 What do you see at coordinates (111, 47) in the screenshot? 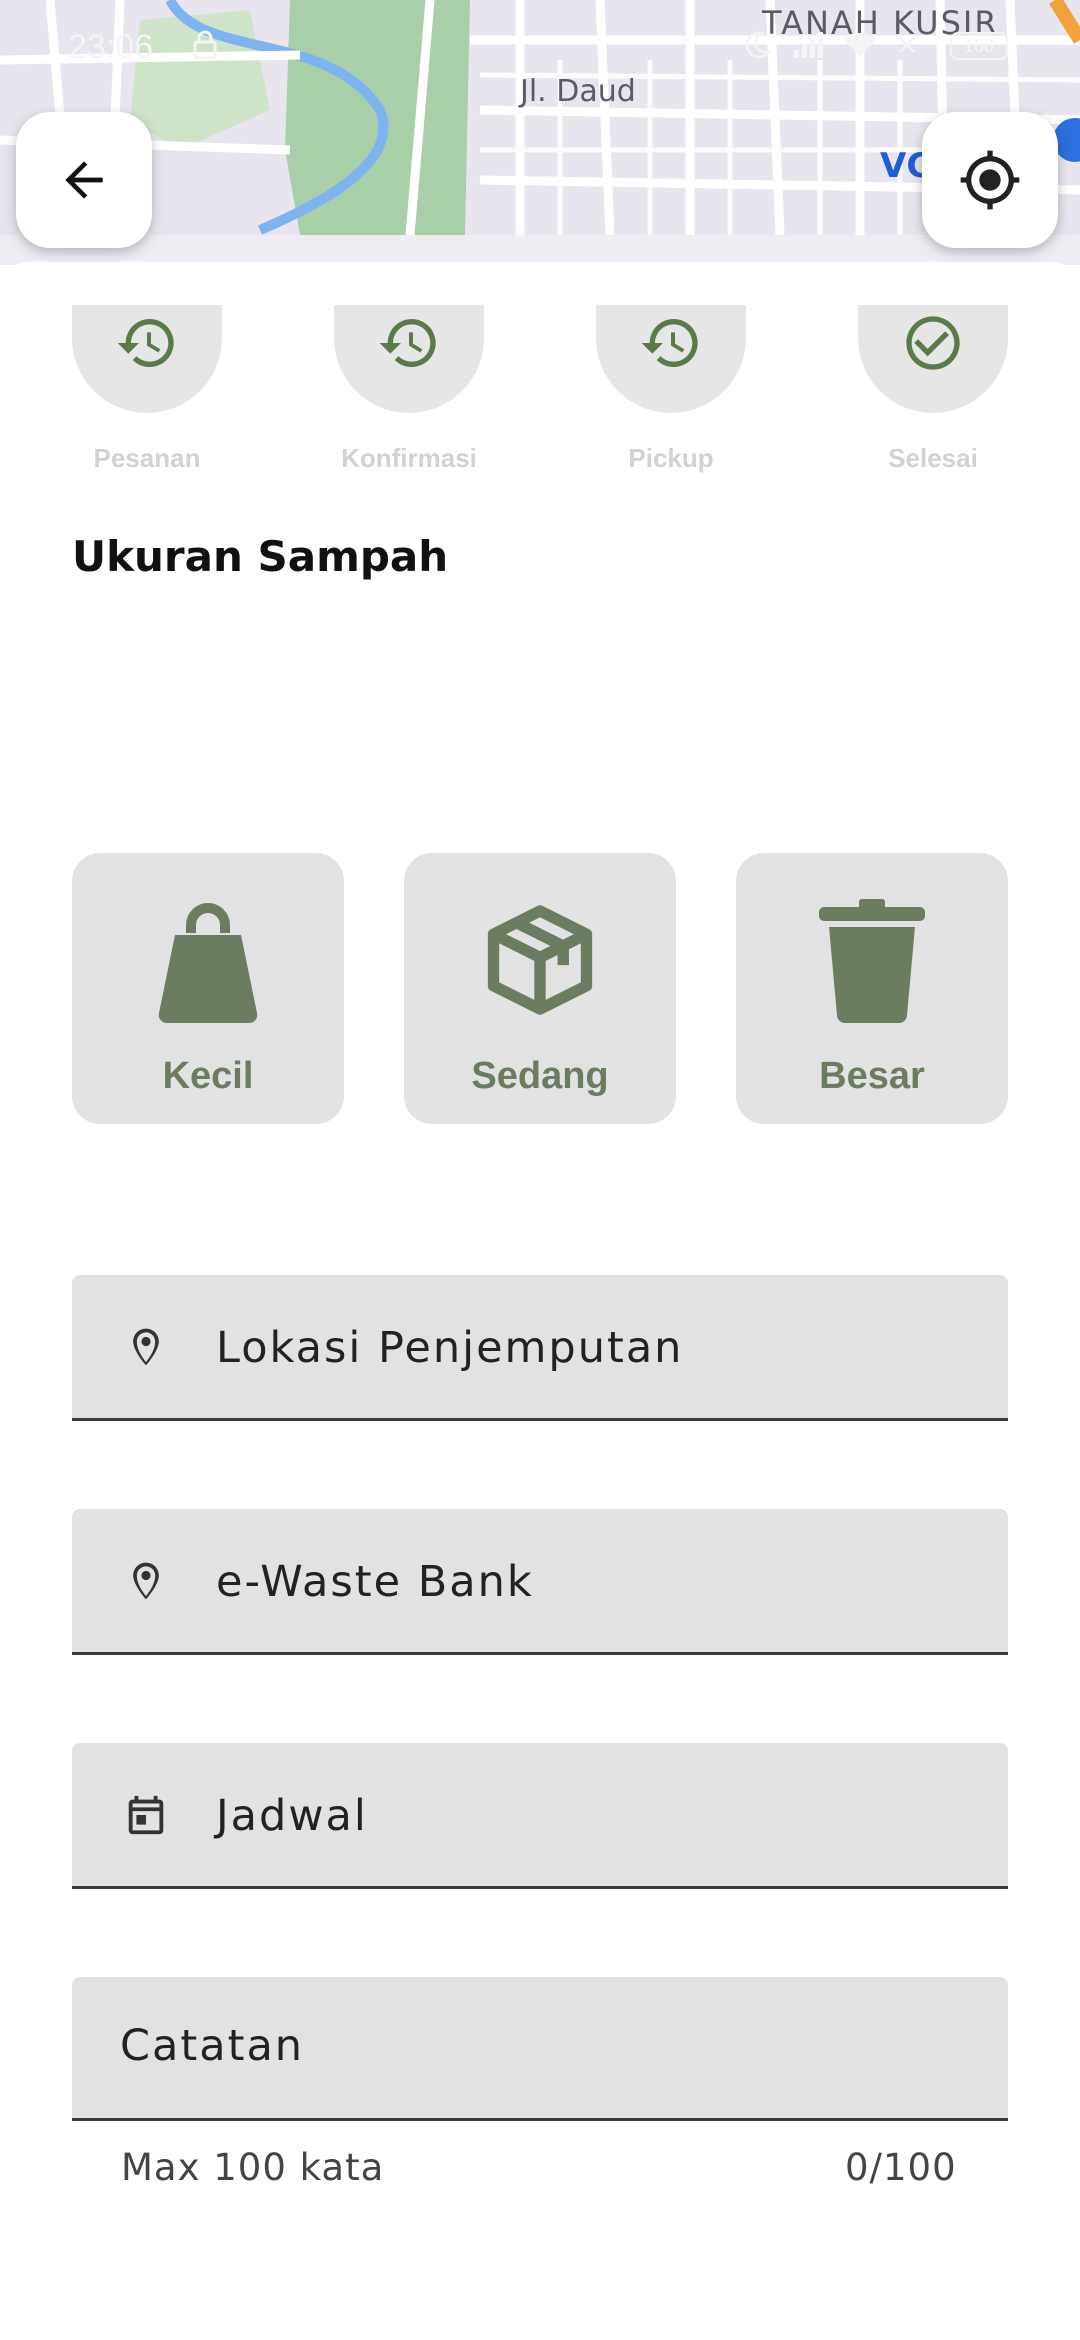
I see `status-time: 23:06` at bounding box center [111, 47].